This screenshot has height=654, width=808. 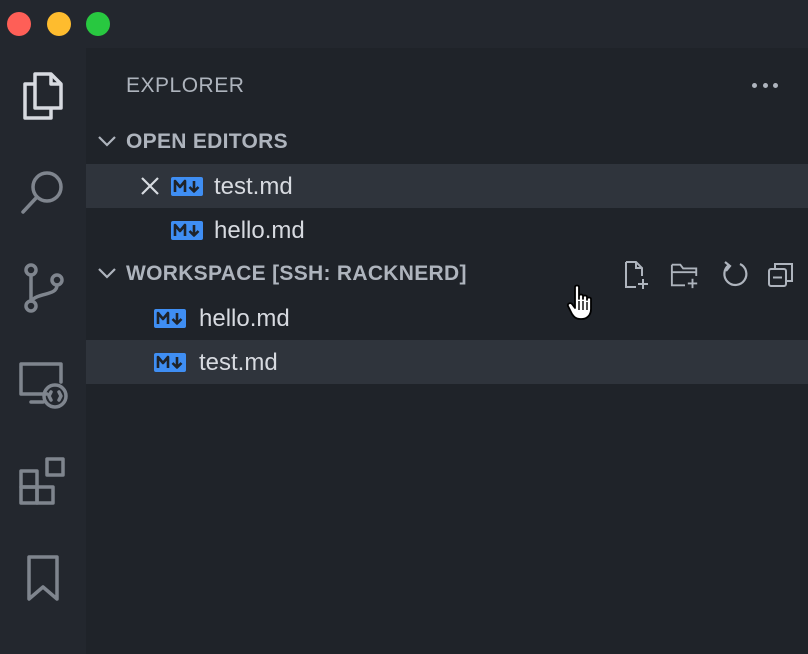 I want to click on open-editor-item: hello.md, so click(x=447, y=230).